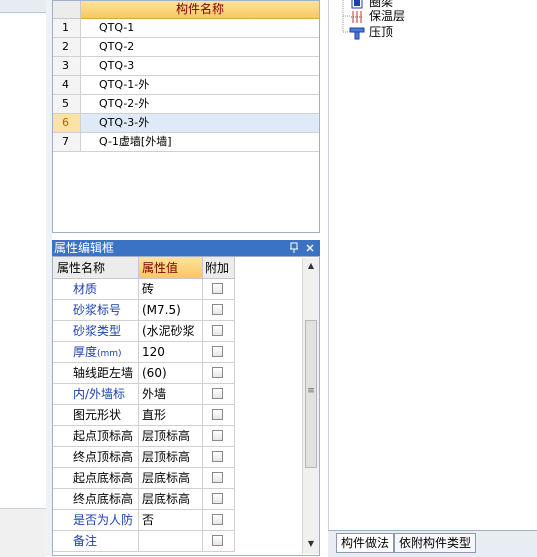 Image resolution: width=537 pixels, height=557 pixels. I want to click on component-name-column-header: 构件名称, so click(200, 10).